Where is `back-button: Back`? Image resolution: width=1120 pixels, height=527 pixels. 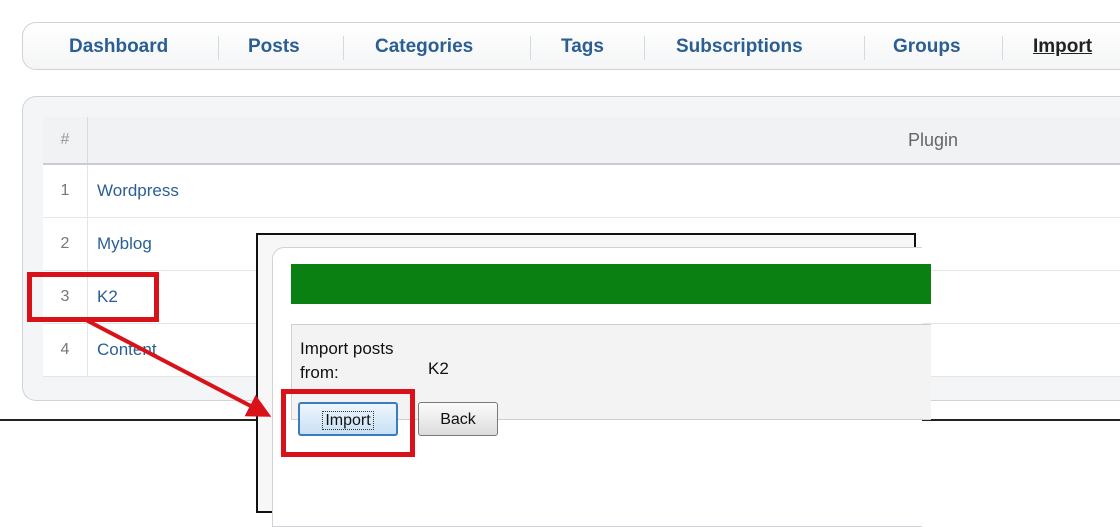
back-button: Back is located at coordinates (458, 419).